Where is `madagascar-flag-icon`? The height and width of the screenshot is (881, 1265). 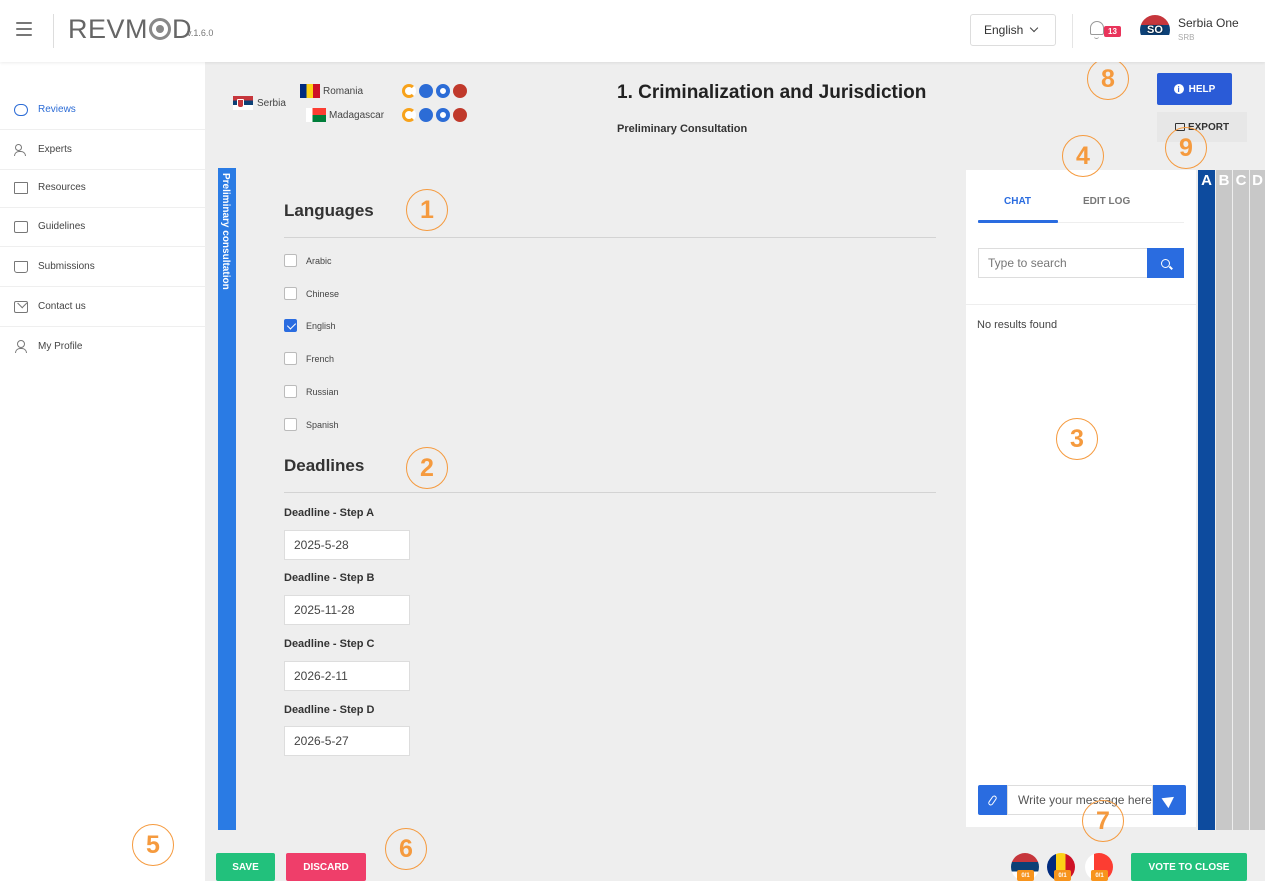 madagascar-flag-icon is located at coordinates (316, 115).